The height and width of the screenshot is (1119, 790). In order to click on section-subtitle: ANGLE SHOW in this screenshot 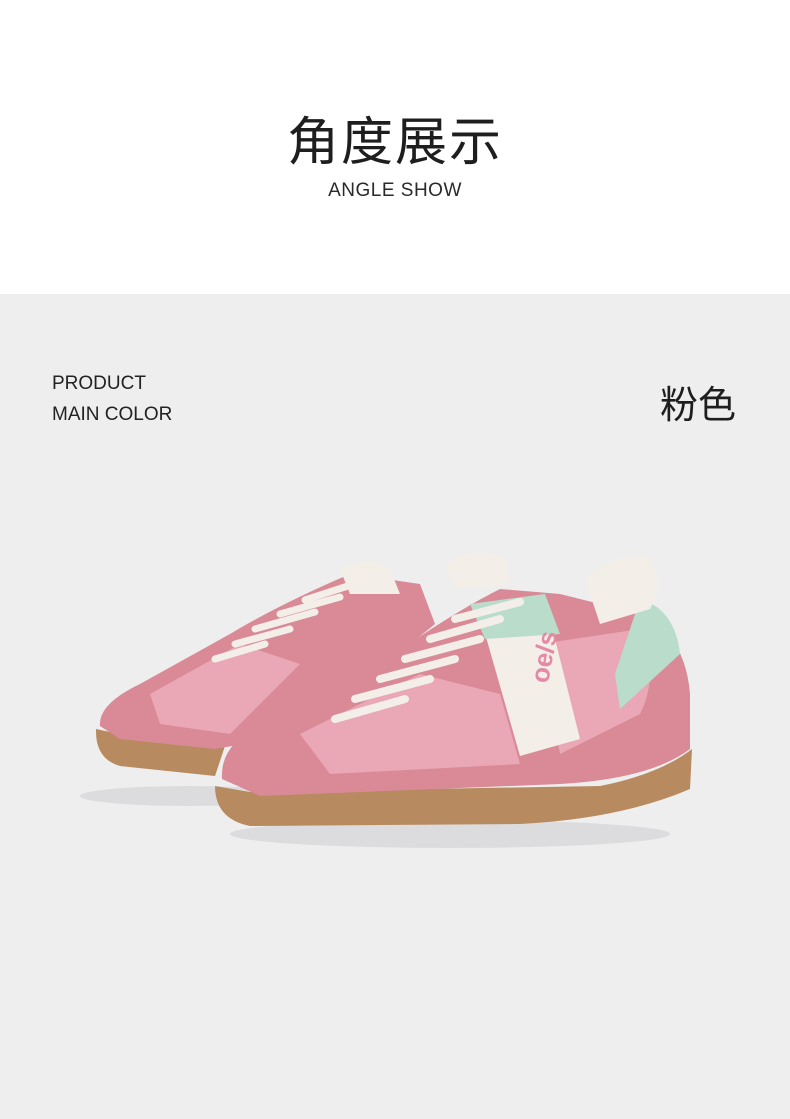, I will do `click(395, 190)`.